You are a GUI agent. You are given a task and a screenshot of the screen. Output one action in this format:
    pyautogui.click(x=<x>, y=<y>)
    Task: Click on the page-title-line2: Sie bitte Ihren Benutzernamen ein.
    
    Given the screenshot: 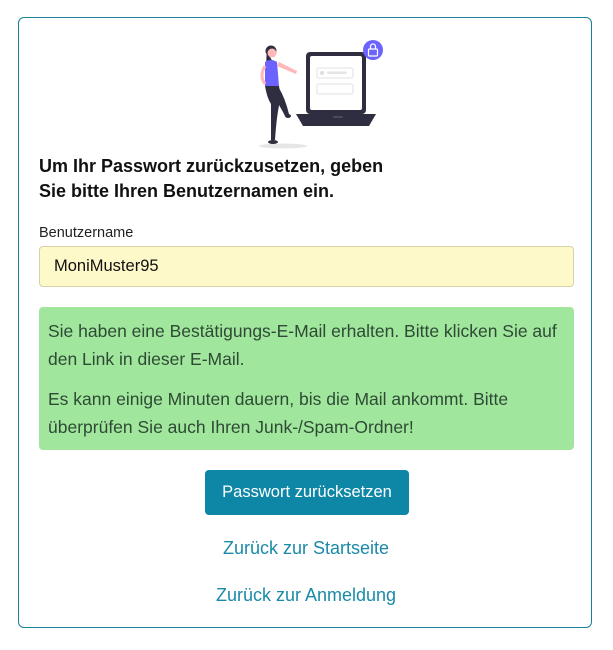 What is the action you would take?
    pyautogui.click(x=187, y=191)
    